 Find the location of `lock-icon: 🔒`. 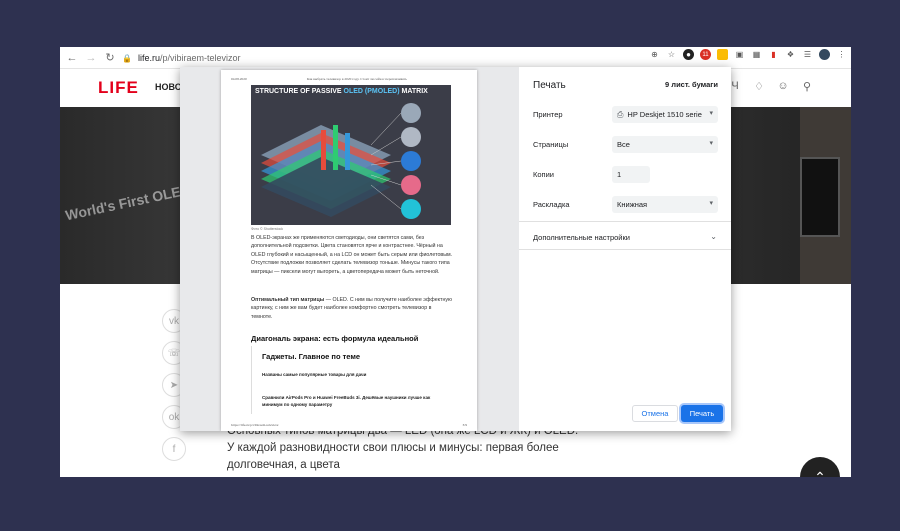

lock-icon: 🔒 is located at coordinates (127, 58).